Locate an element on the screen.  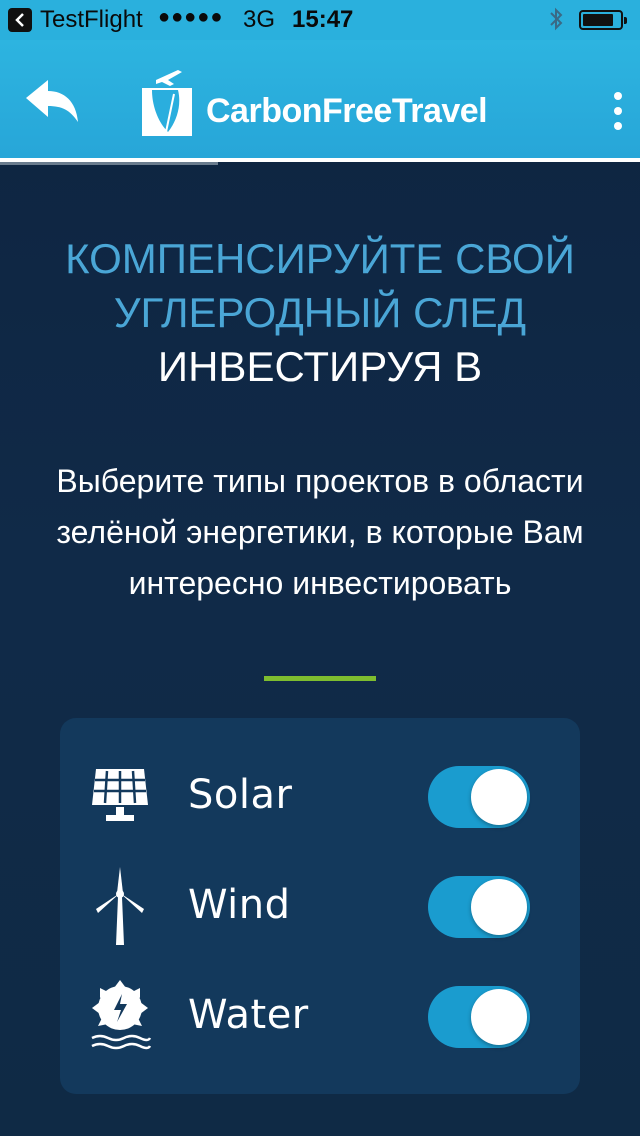
toggle-water is located at coordinates (479, 1017).